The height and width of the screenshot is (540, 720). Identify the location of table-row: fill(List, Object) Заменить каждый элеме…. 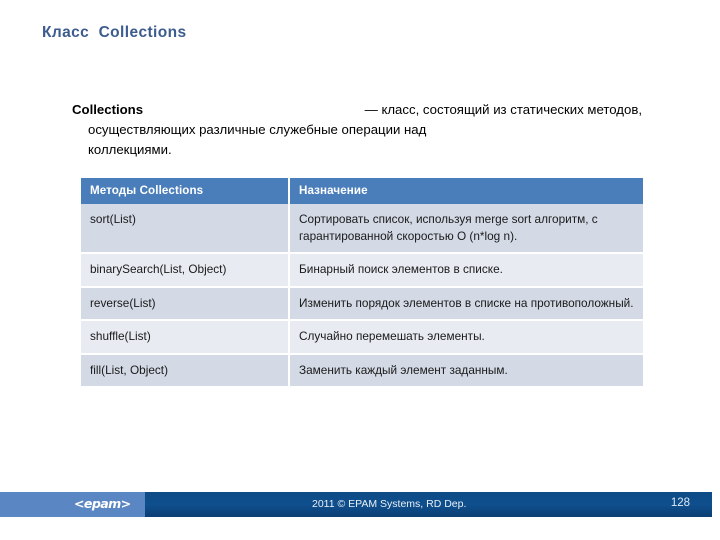
(362, 369).